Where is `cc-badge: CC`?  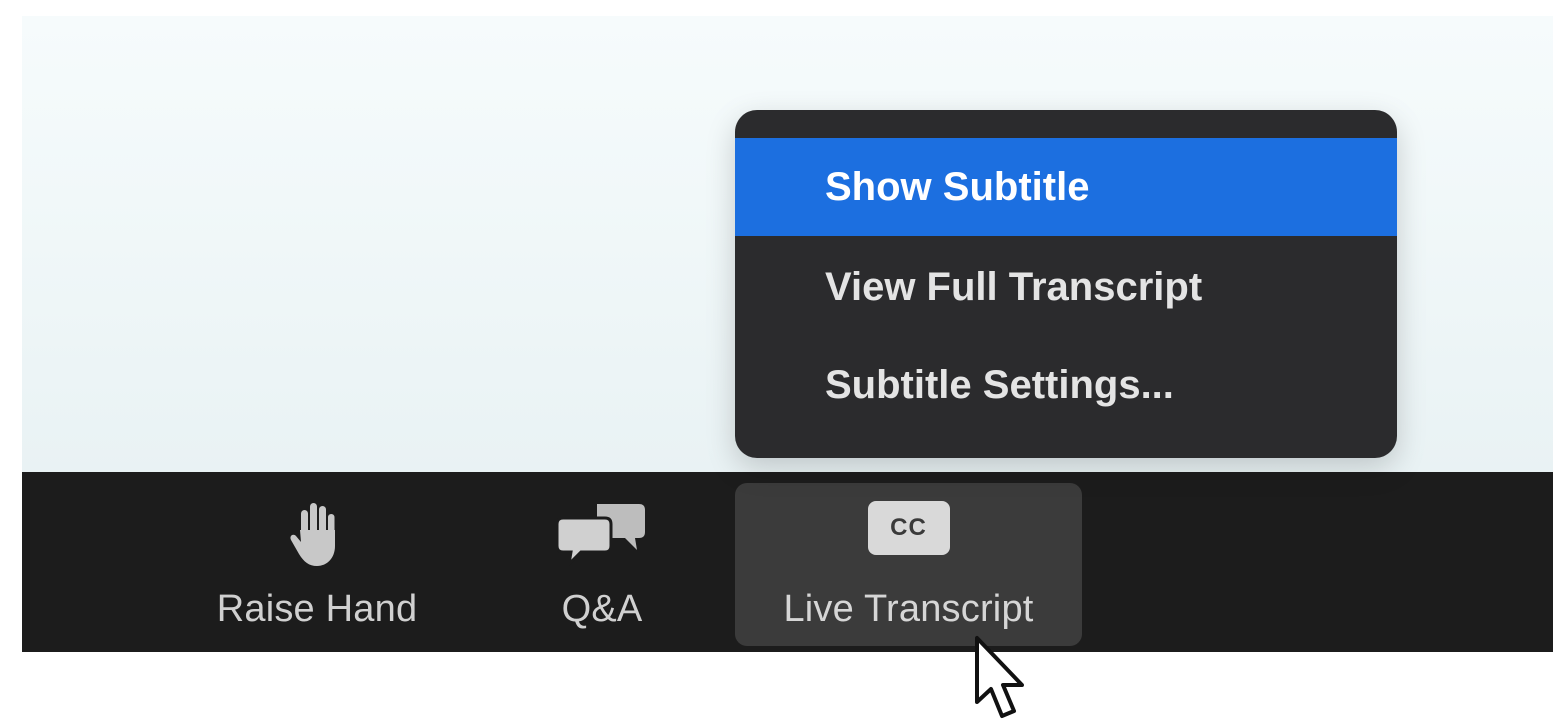
cc-badge: CC is located at coordinates (908, 528).